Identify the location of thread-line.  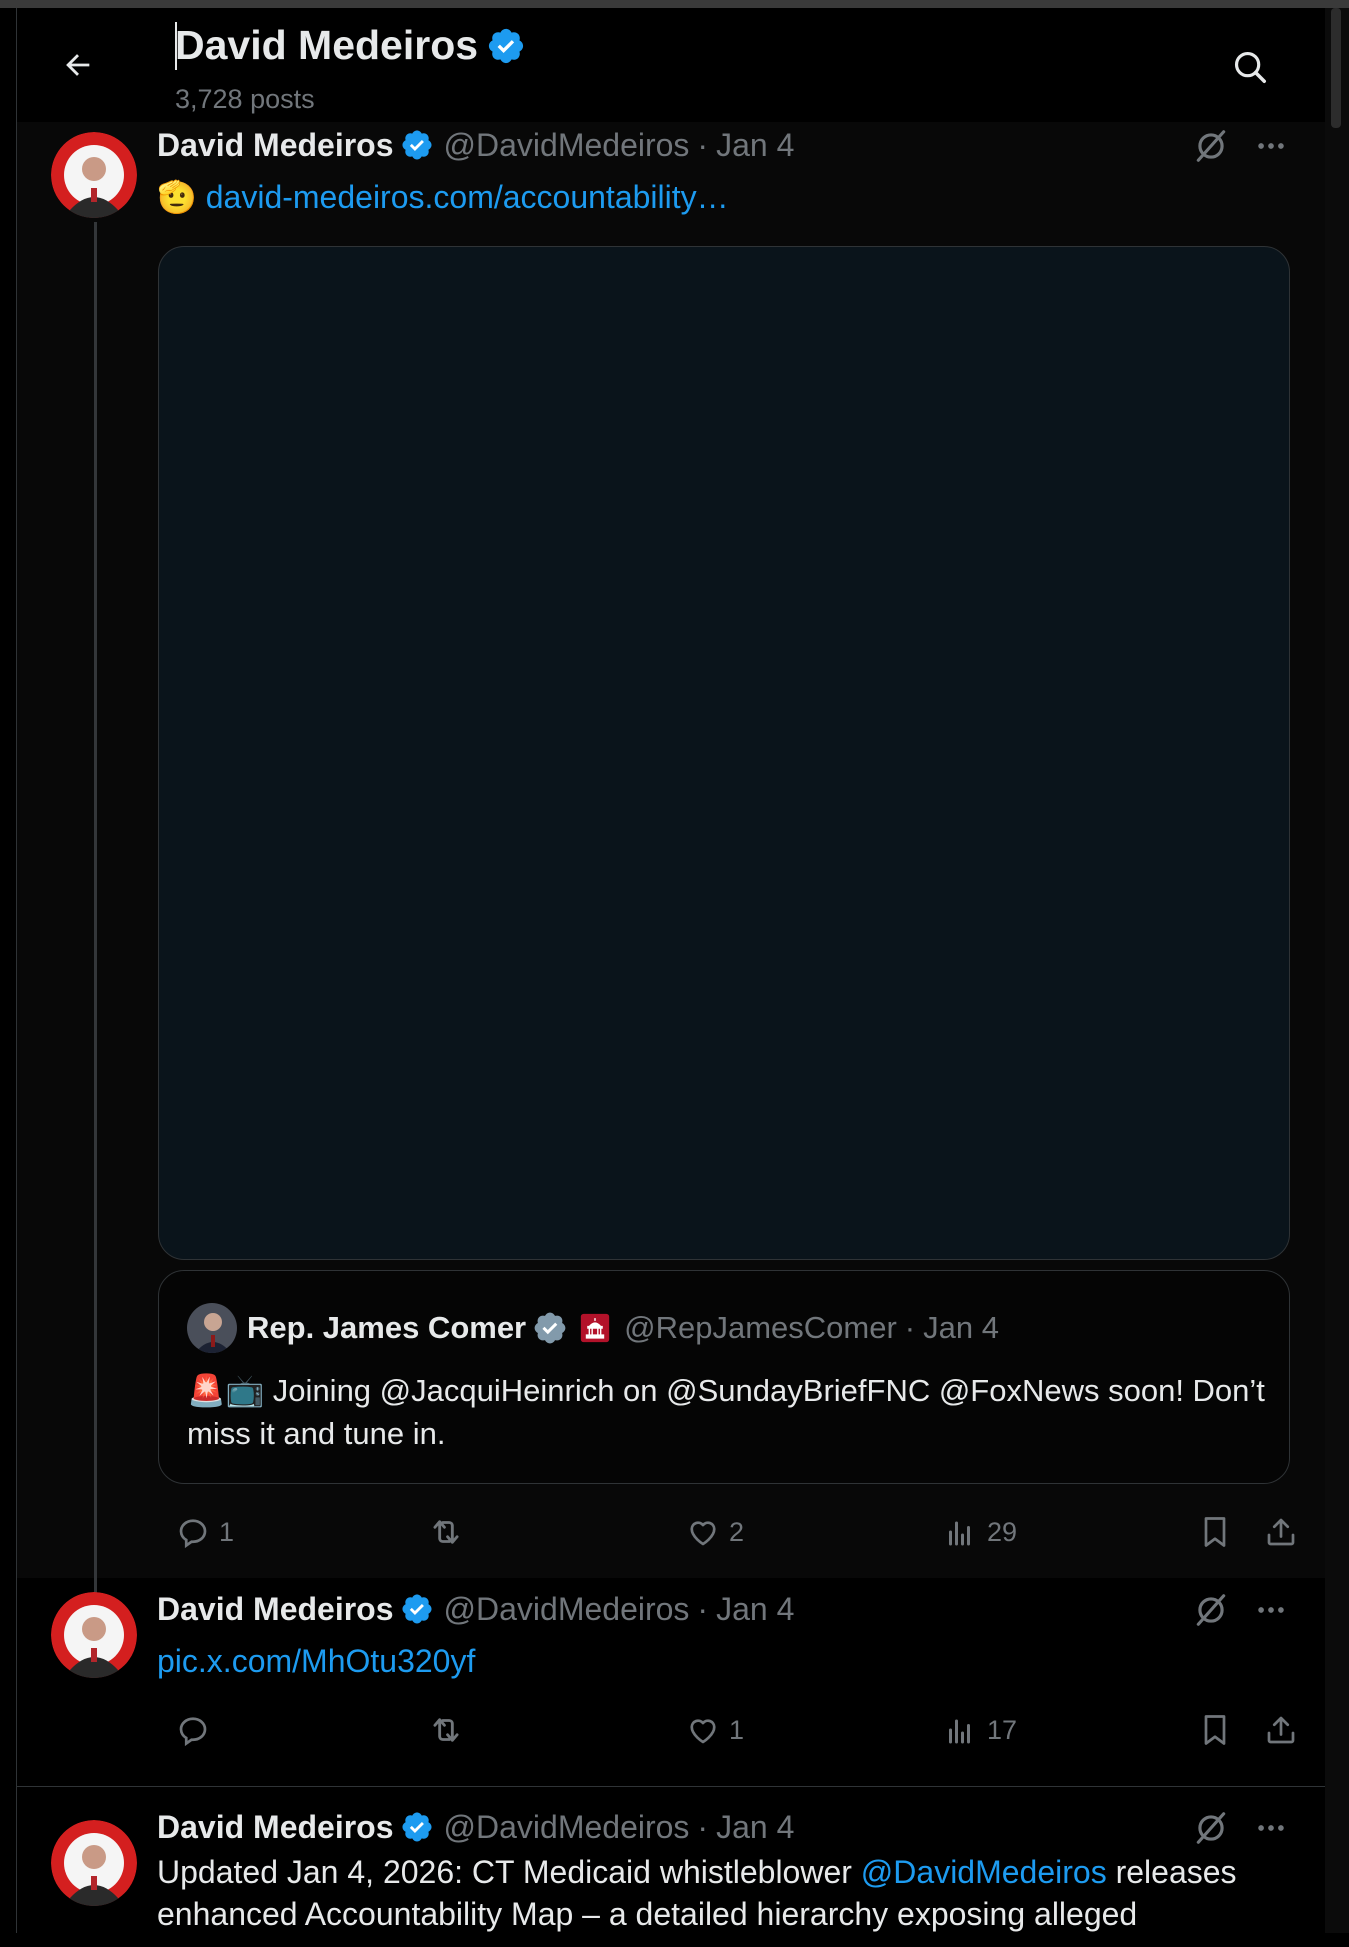
(95, 922).